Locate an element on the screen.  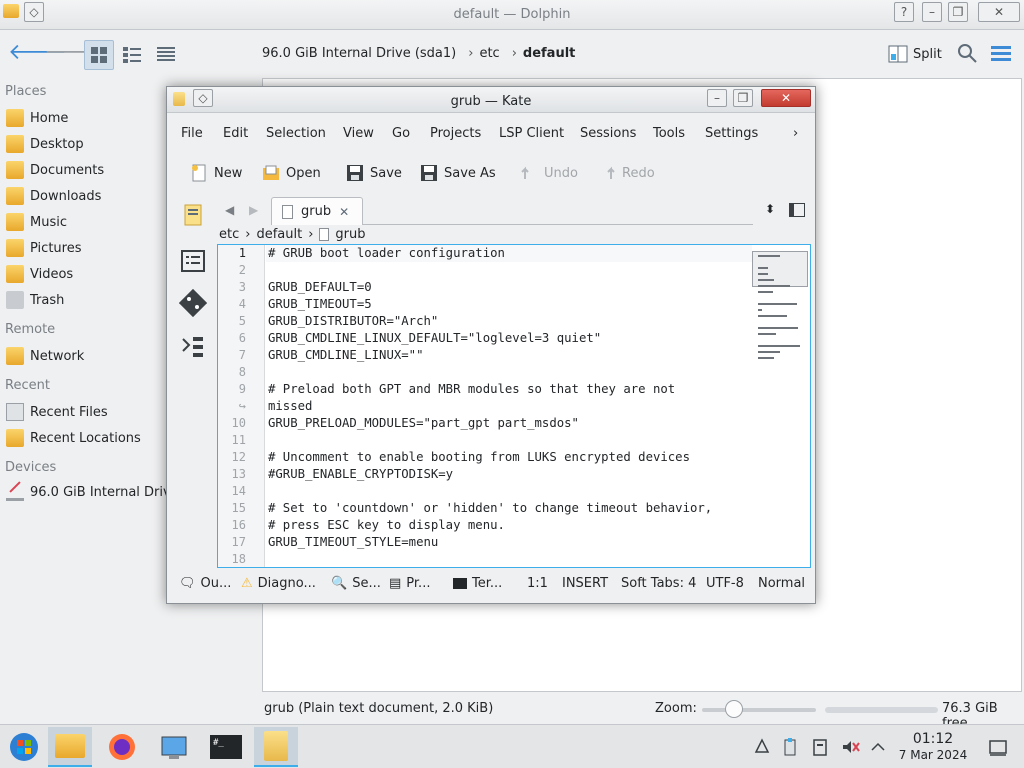
dolphin-help-button: ? is located at coordinates (904, 12).